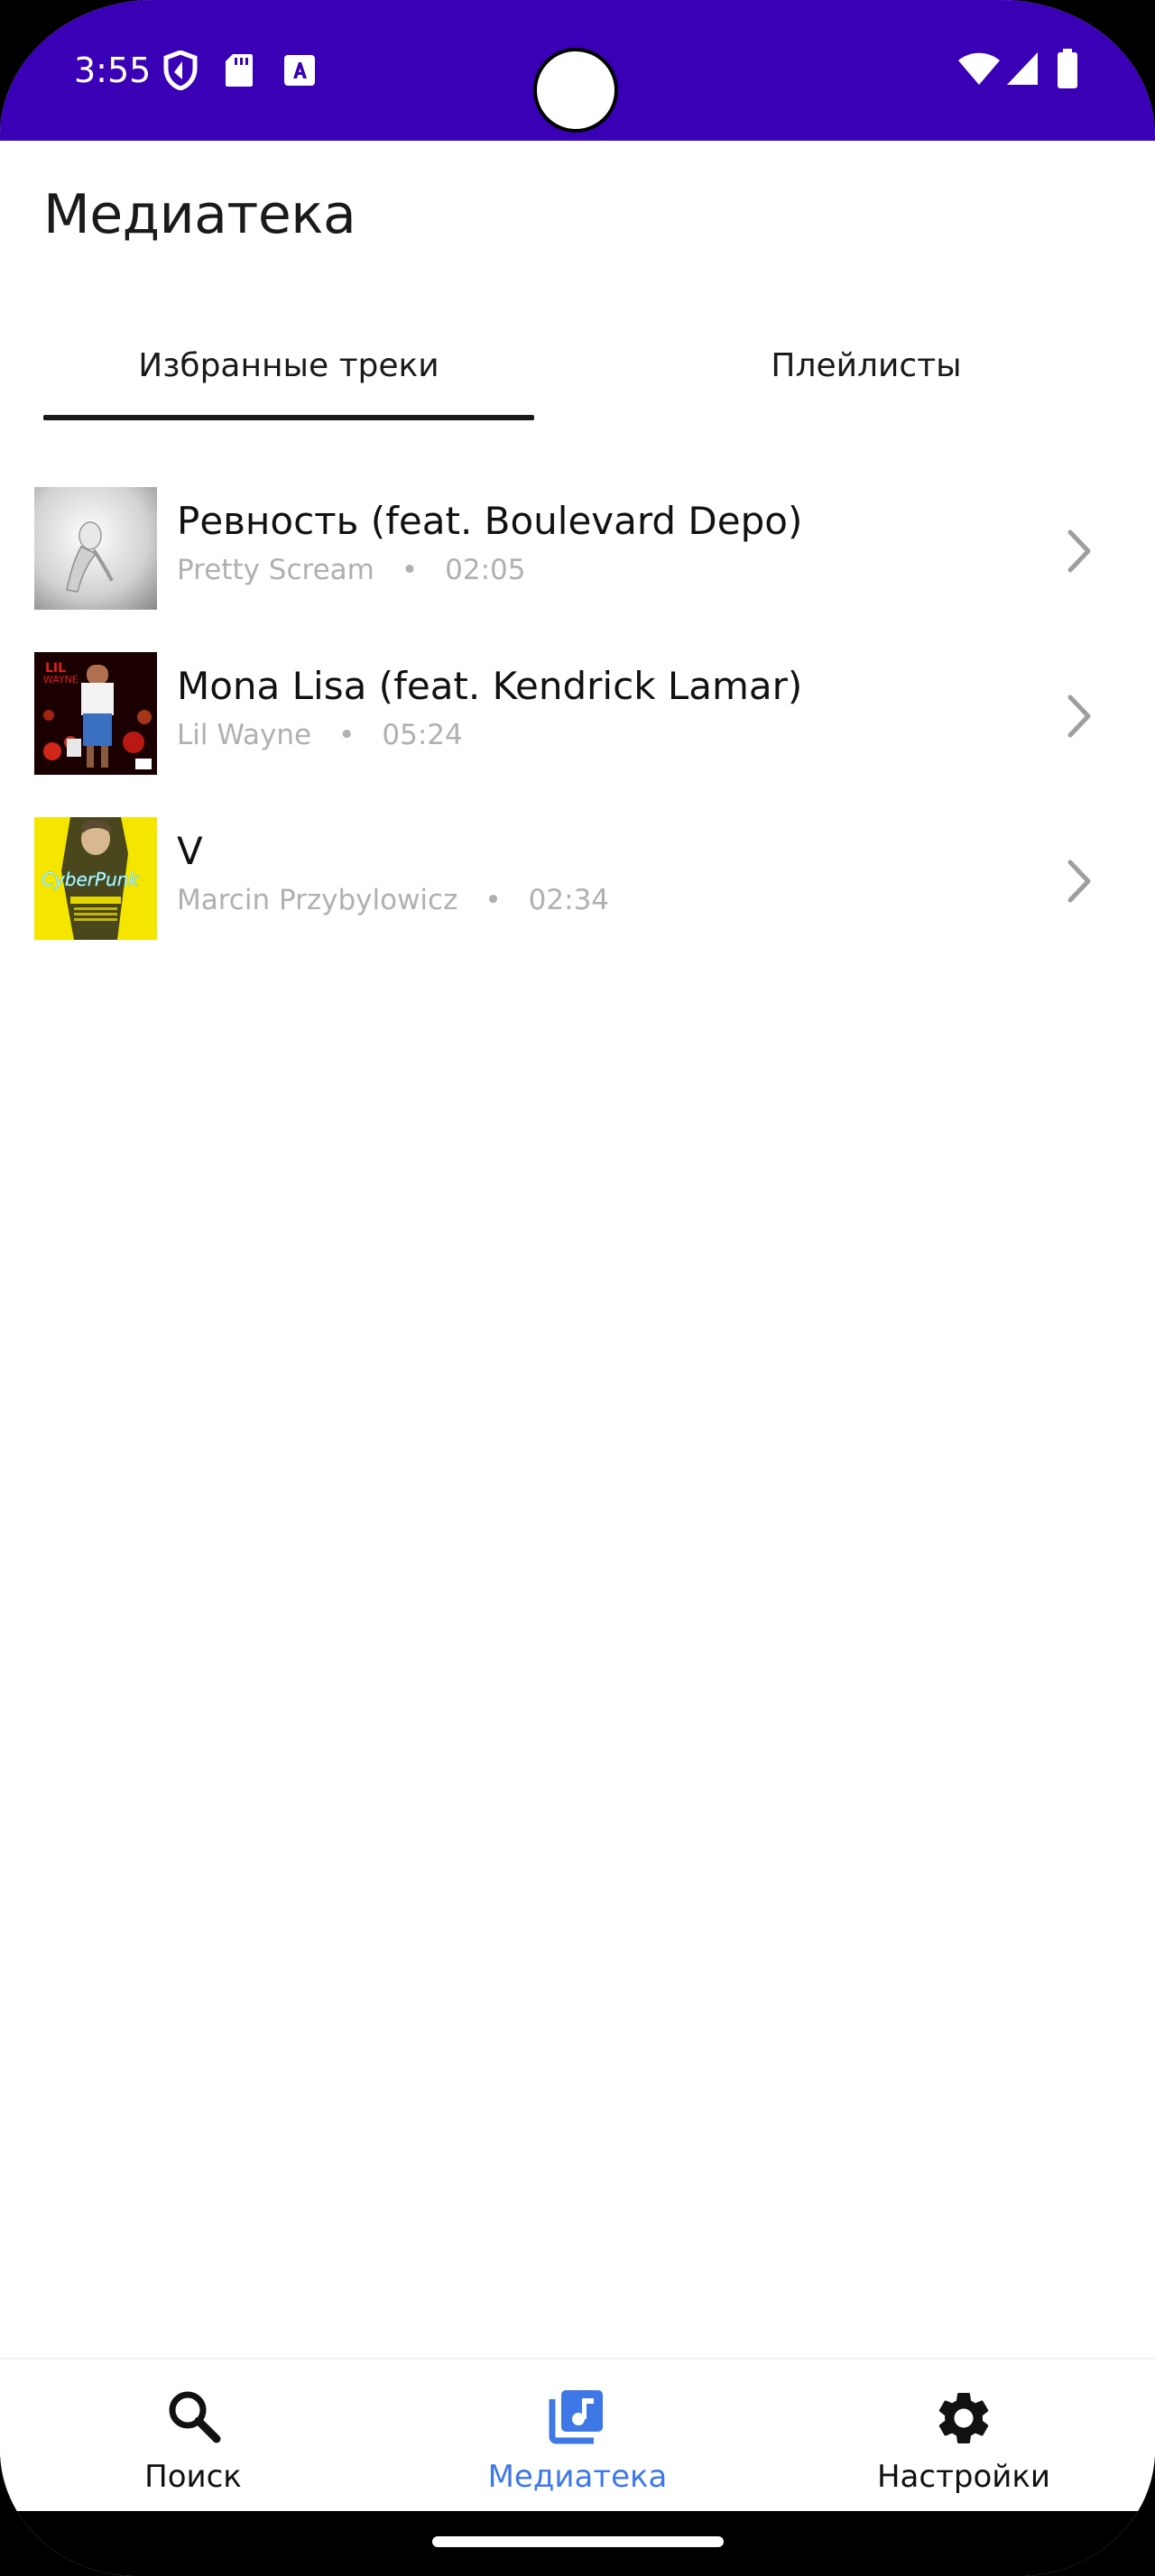 The height and width of the screenshot is (2576, 1155). Describe the element at coordinates (190, 851) in the screenshot. I see `track-title: V` at that location.